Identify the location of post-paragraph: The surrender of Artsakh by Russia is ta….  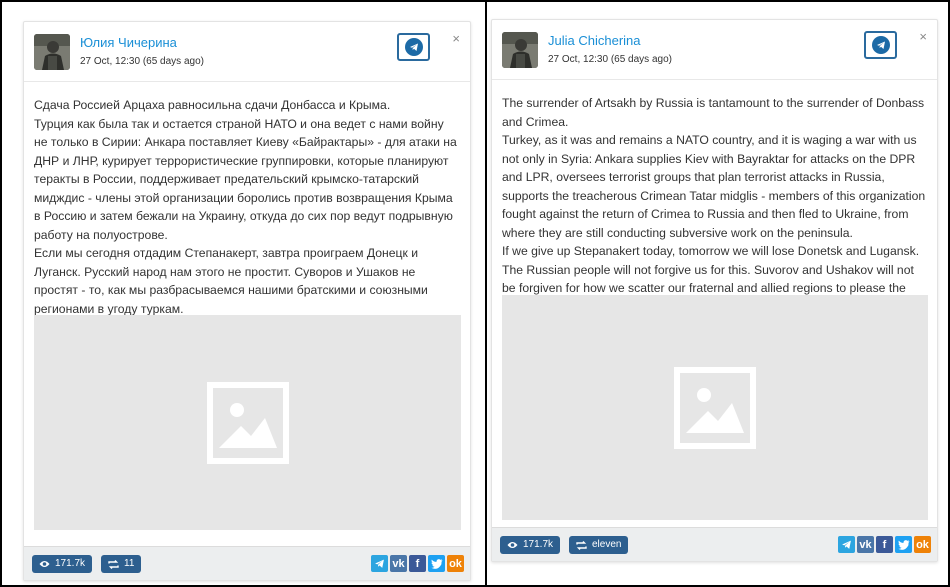
(713, 112).